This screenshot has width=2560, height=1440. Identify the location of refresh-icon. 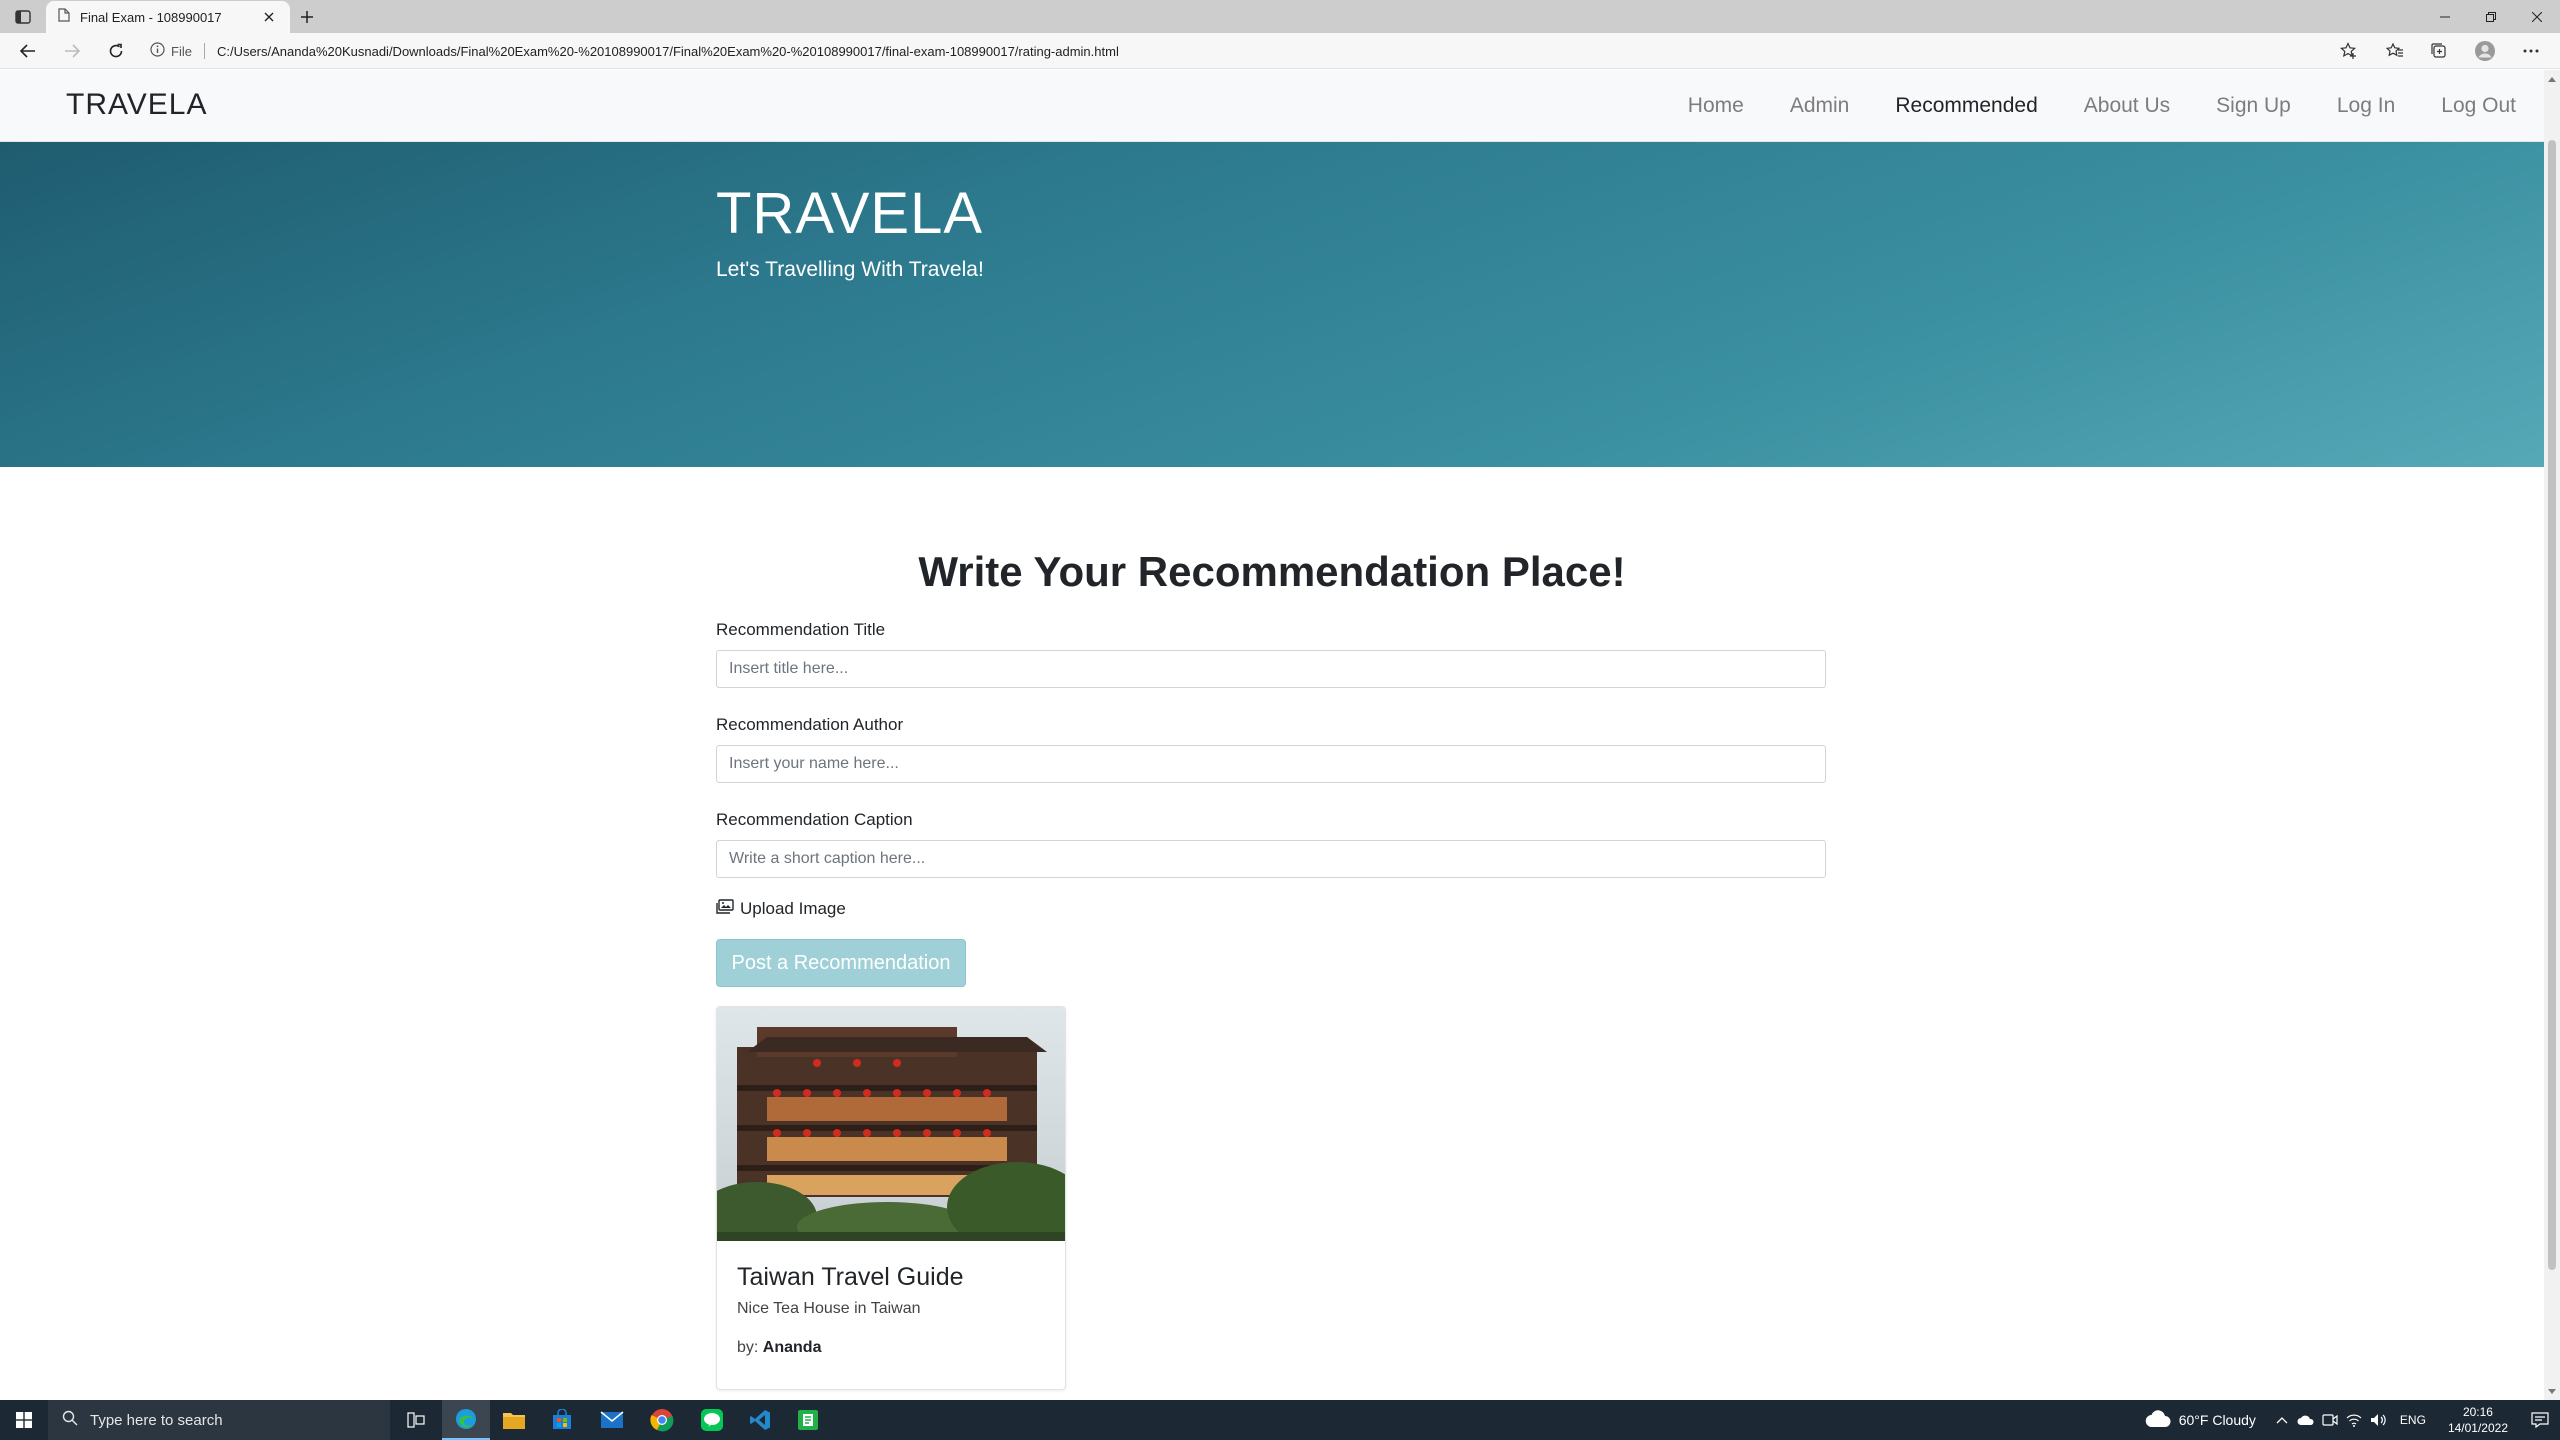
(116, 51).